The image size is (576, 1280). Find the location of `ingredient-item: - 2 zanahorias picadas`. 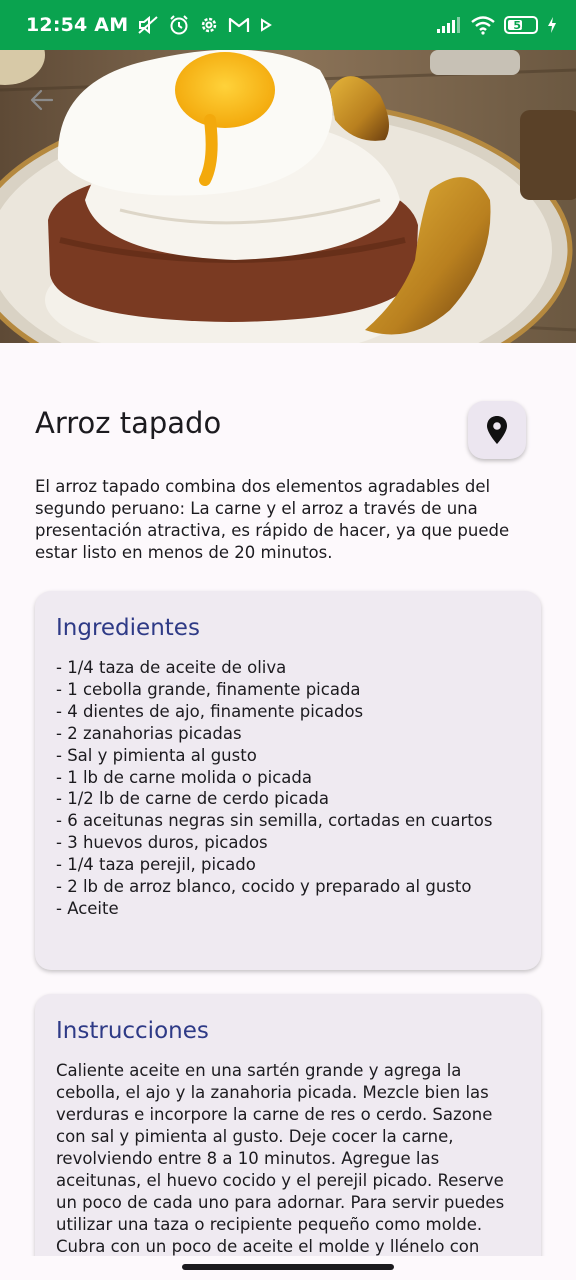

ingredient-item: - 2 zanahorias picadas is located at coordinates (149, 733).